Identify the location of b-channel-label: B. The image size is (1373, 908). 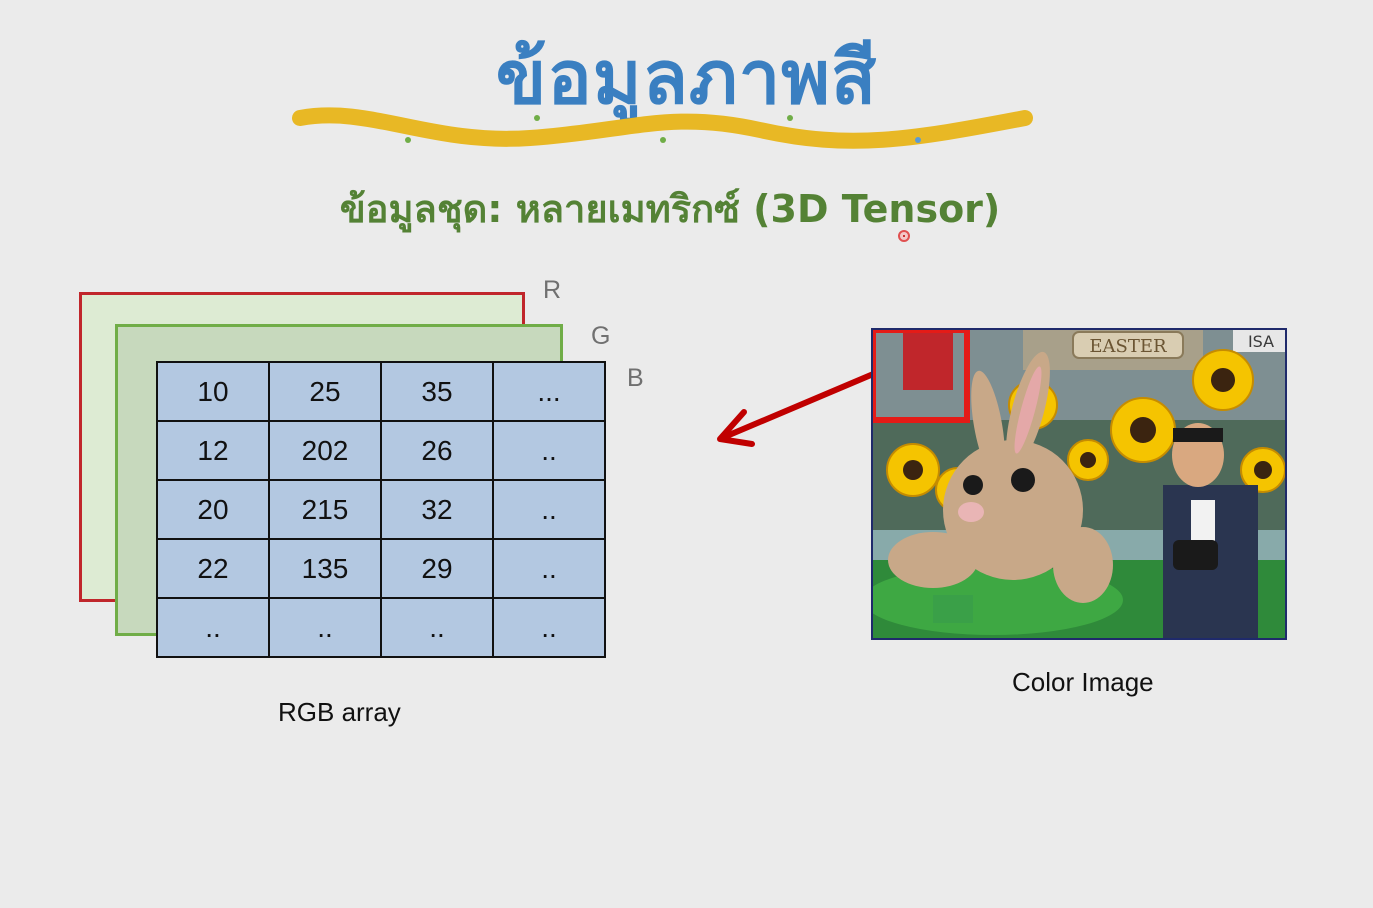
(635, 378).